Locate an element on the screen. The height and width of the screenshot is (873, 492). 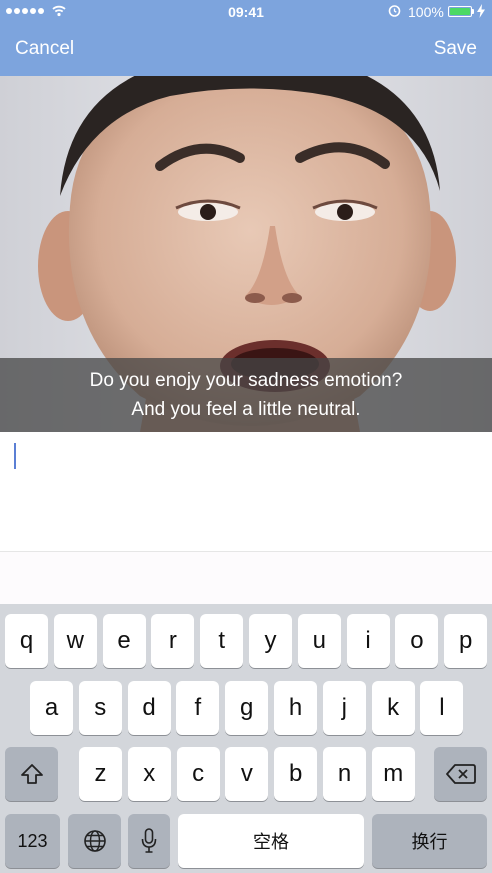
key-u: u is located at coordinates (319, 641).